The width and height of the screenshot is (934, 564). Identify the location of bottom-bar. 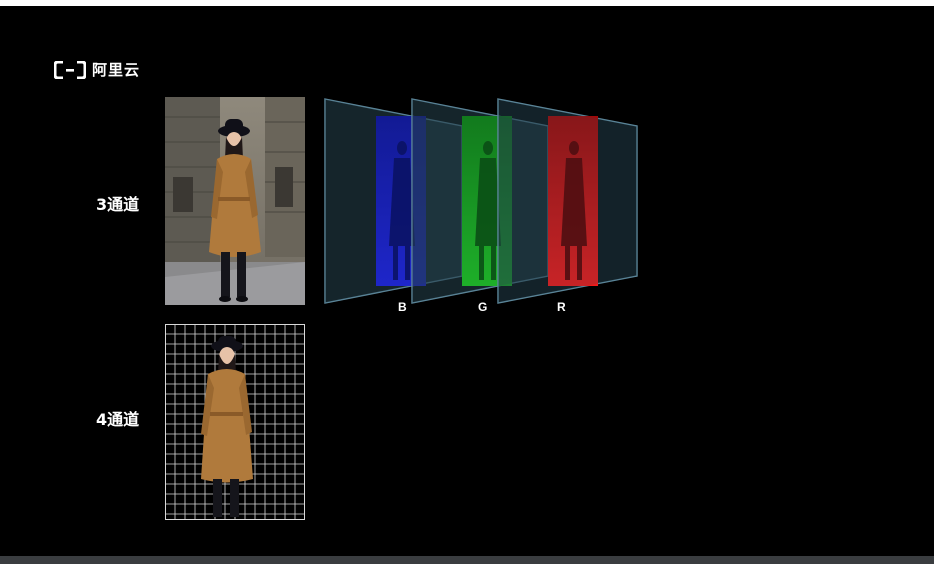
(467, 560).